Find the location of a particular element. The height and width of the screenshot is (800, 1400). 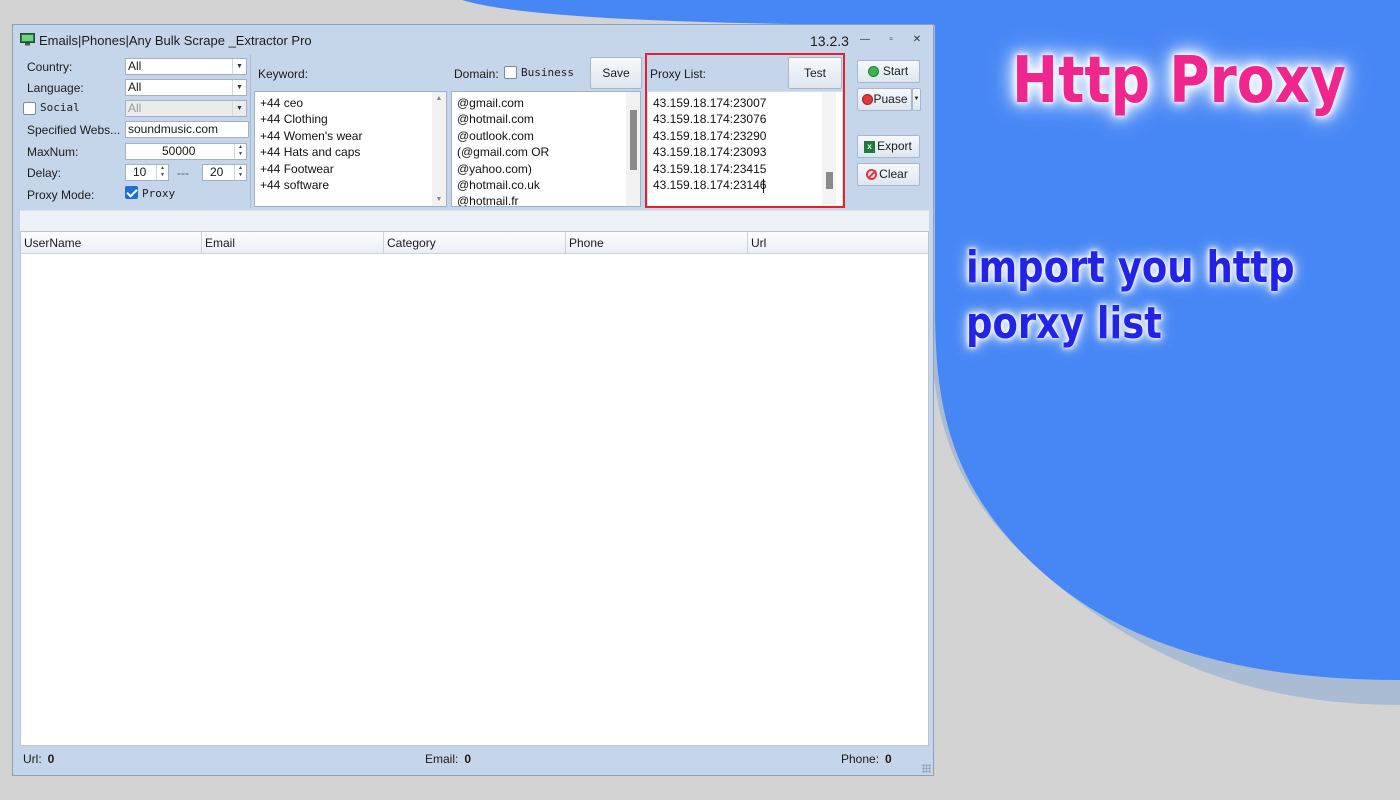

maxnum-stepper: 50000 ▲ ▼ is located at coordinates (186, 151).